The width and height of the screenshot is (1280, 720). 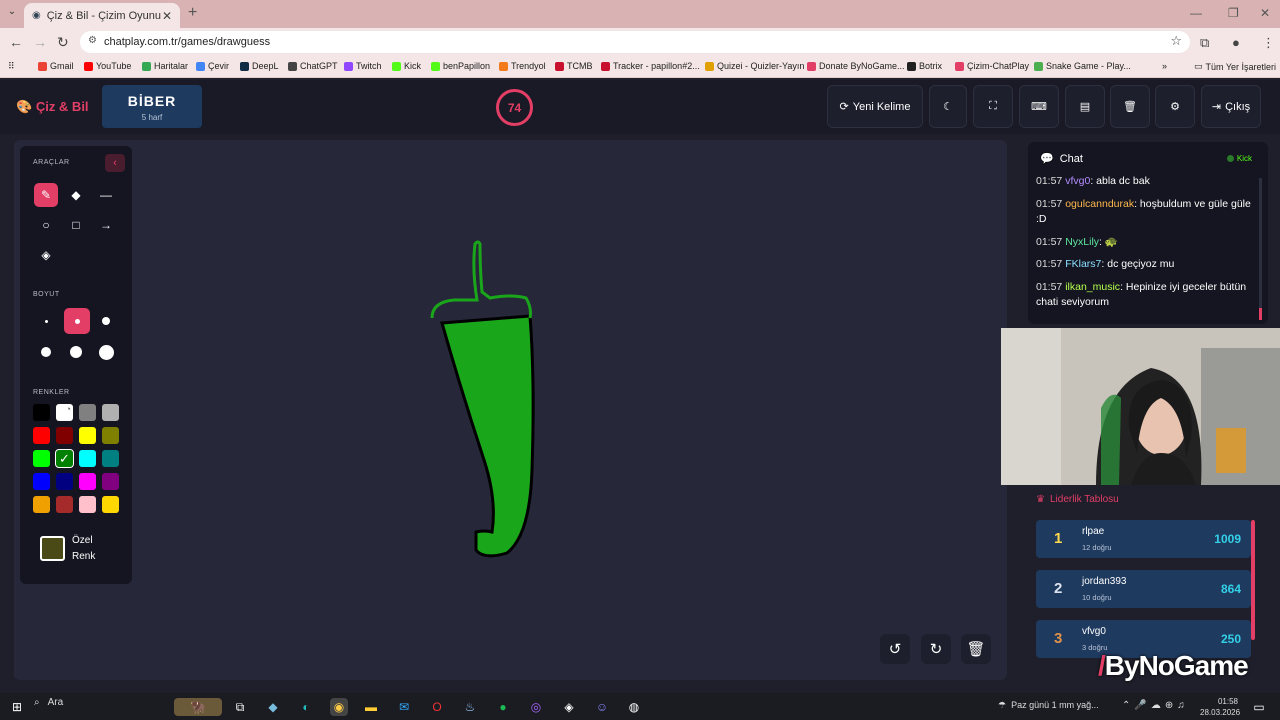 What do you see at coordinates (76, 352) in the screenshot?
I see `size-5-button` at bounding box center [76, 352].